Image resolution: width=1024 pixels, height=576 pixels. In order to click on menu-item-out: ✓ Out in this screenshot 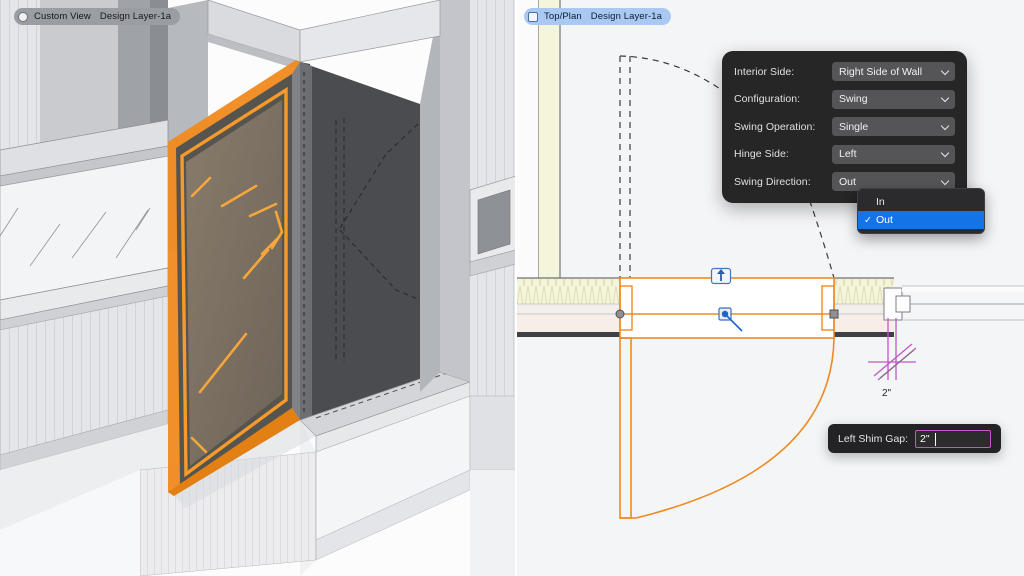, I will do `click(921, 220)`.